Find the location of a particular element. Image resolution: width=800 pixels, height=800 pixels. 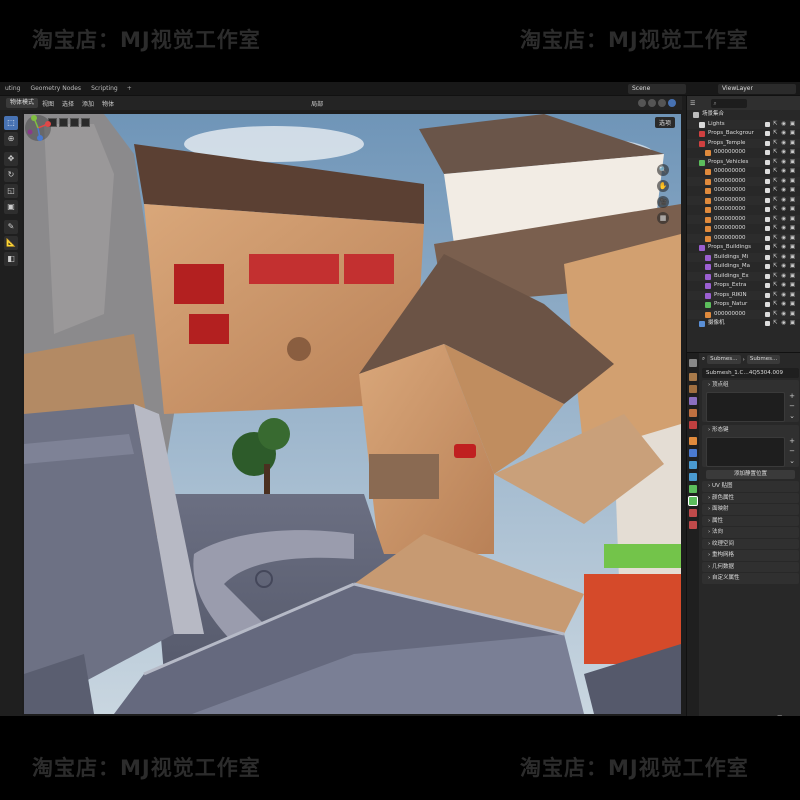

workspace-tab: uting is located at coordinates (12, 89).